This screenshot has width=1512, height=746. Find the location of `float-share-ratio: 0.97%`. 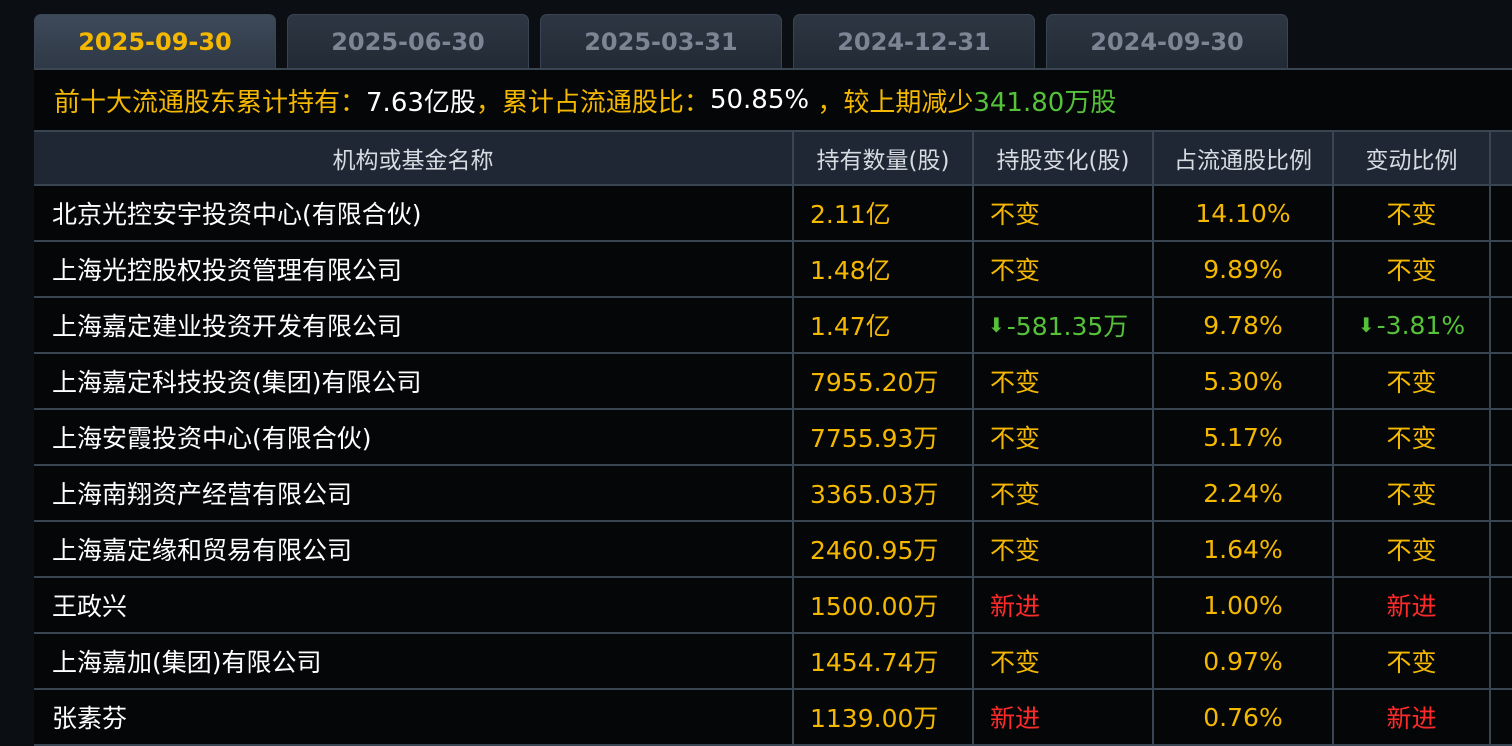

float-share-ratio: 0.97% is located at coordinates (1244, 661).